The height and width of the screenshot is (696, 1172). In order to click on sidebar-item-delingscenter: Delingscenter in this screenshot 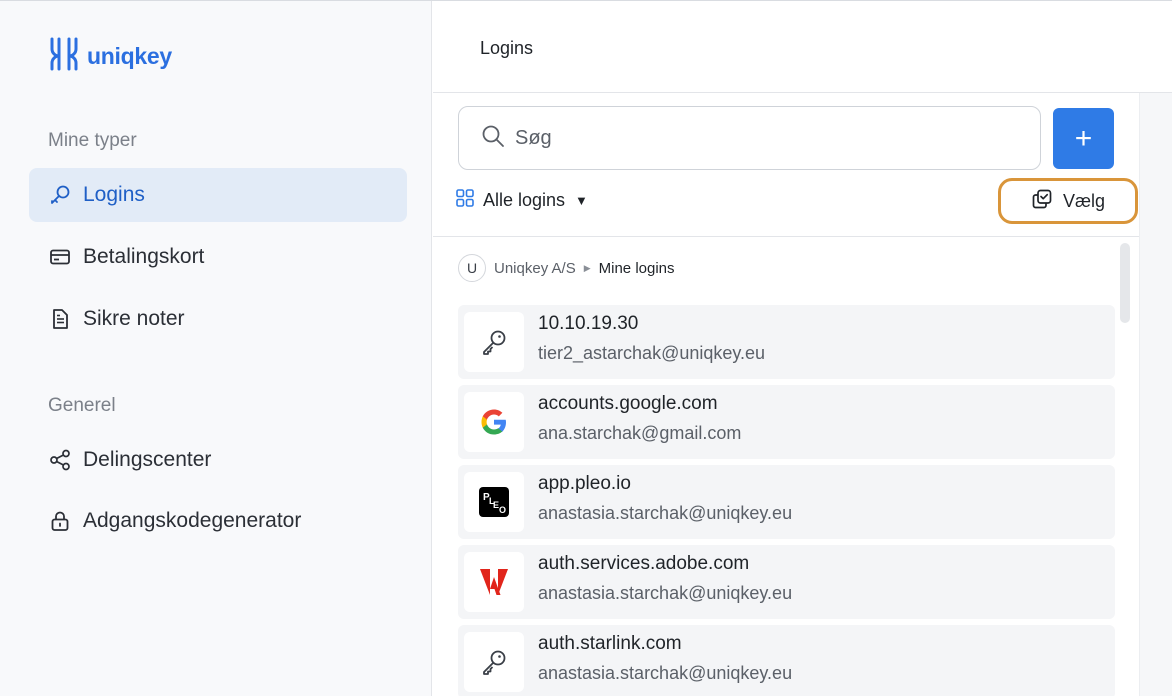, I will do `click(218, 460)`.